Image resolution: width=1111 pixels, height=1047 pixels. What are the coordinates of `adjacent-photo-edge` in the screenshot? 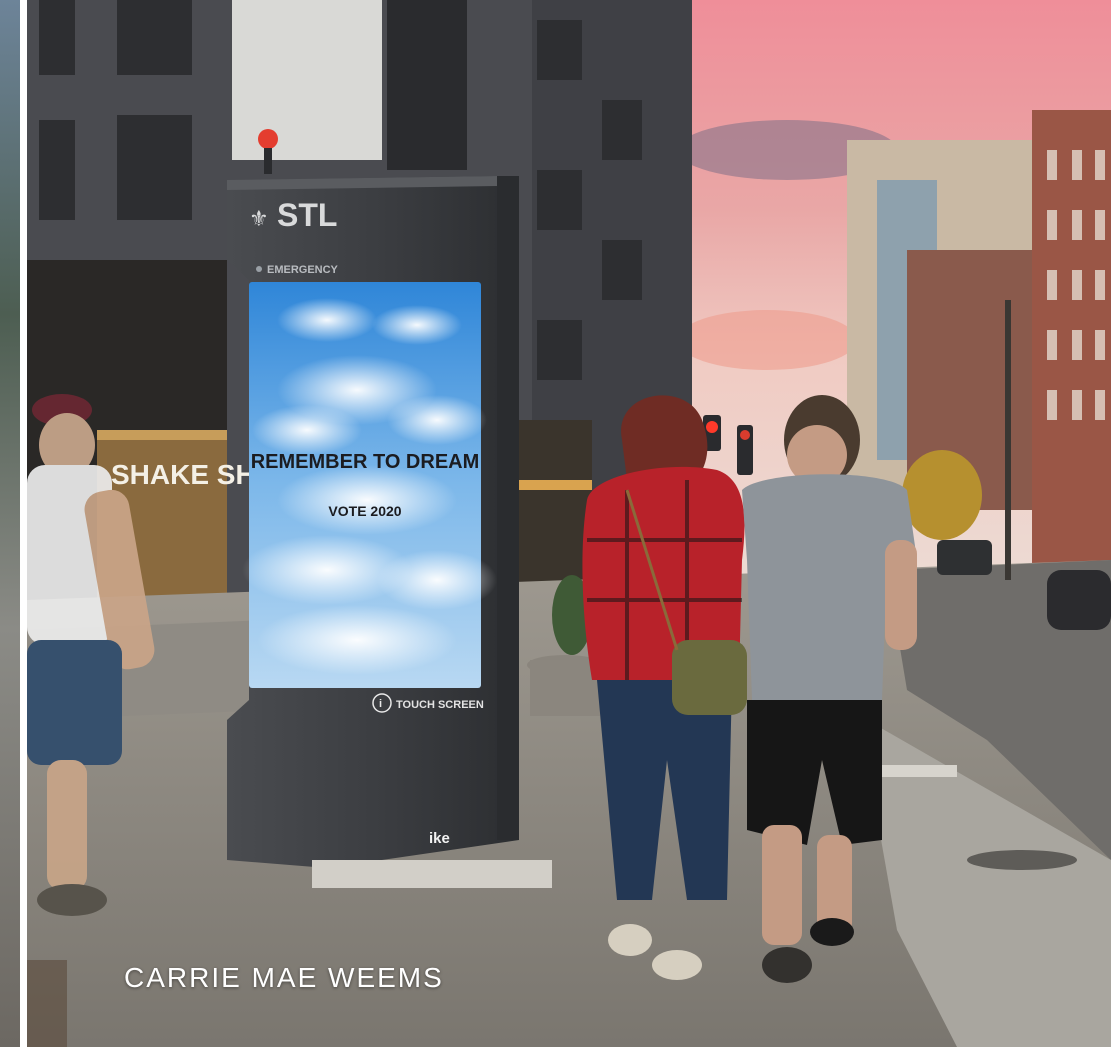 It's located at (10, 523).